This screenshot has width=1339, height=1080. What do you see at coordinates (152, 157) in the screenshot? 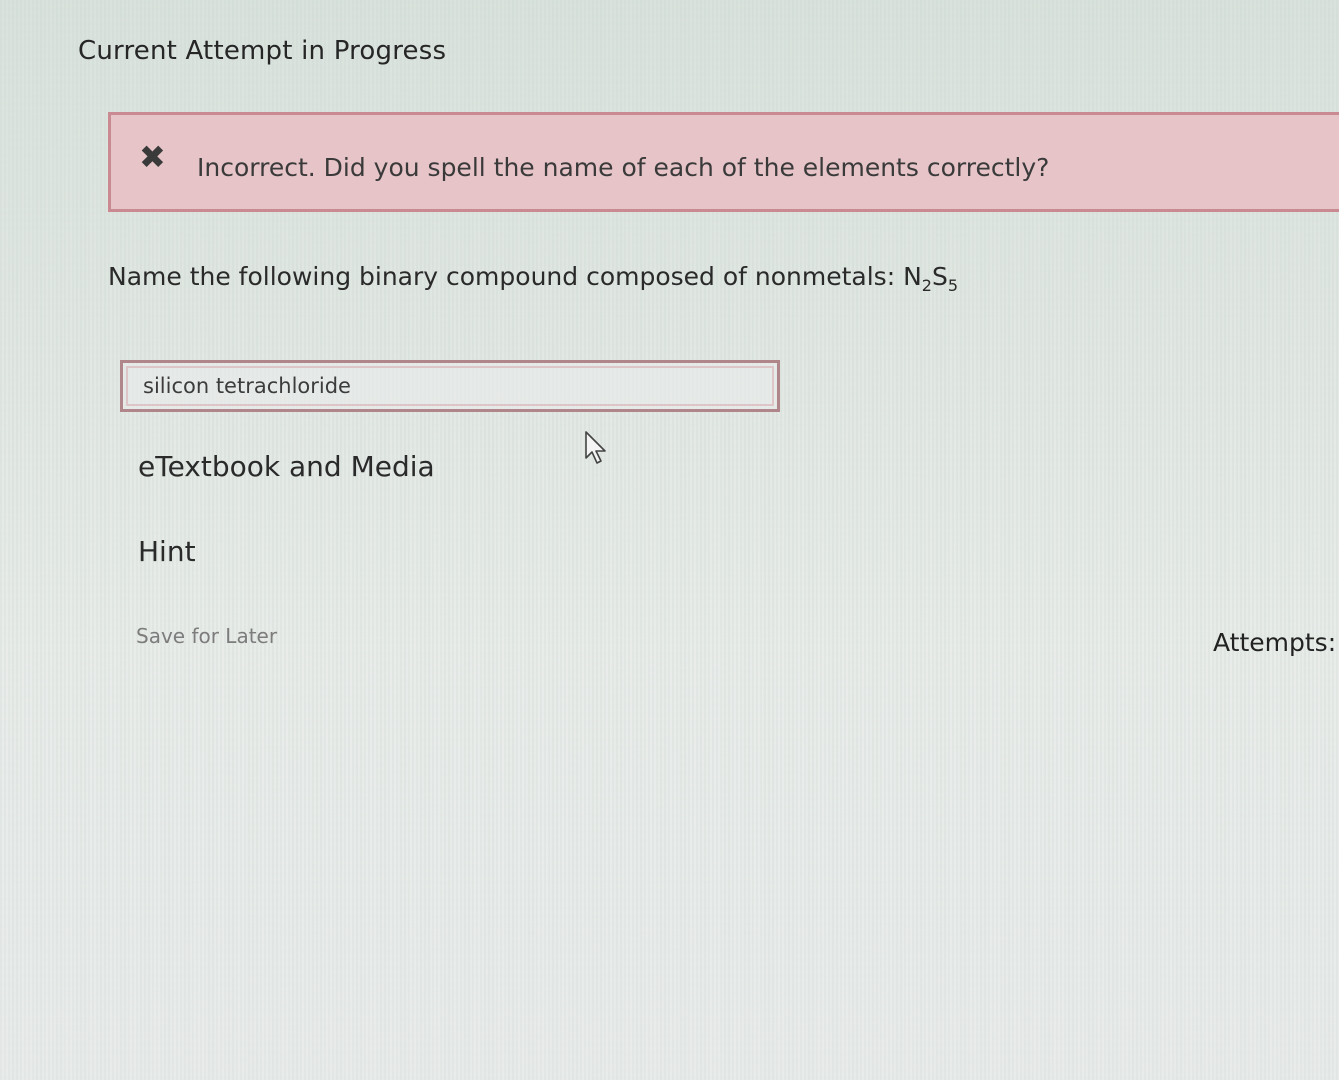
I see `close-icon: ✖` at bounding box center [152, 157].